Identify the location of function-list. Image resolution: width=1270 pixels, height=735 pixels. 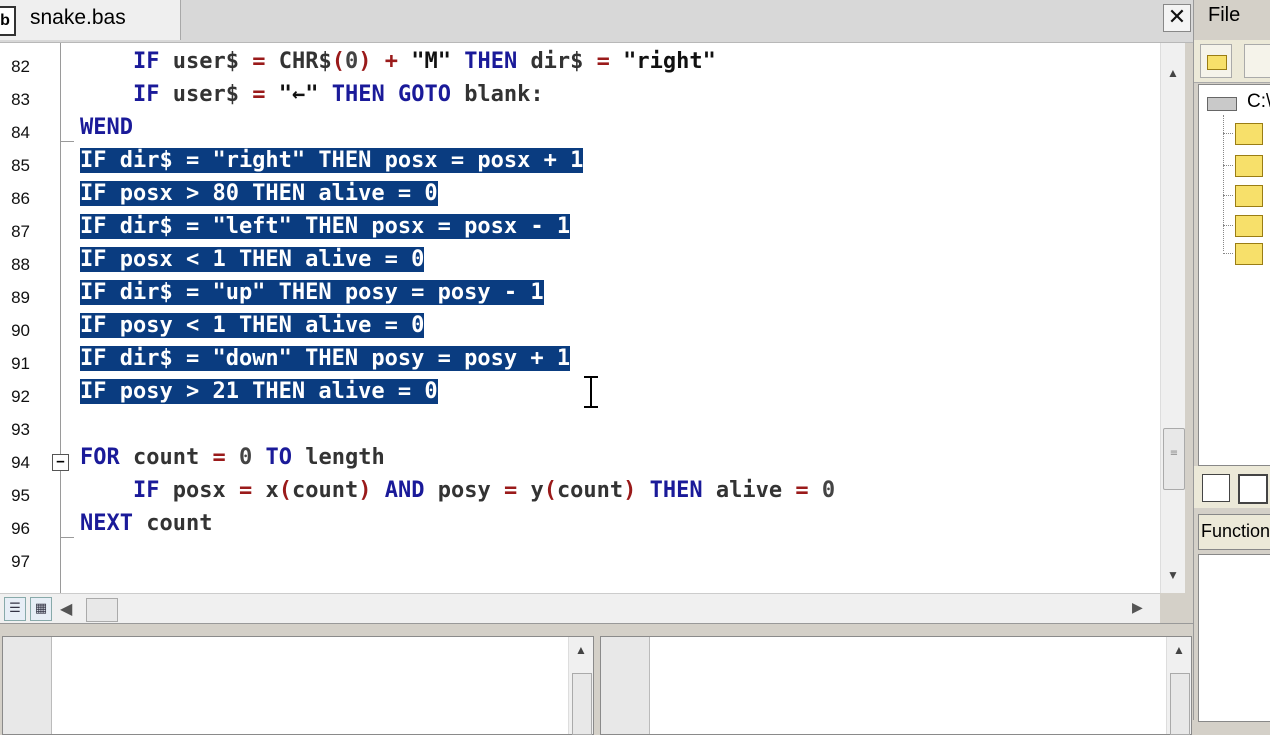
(1234, 638).